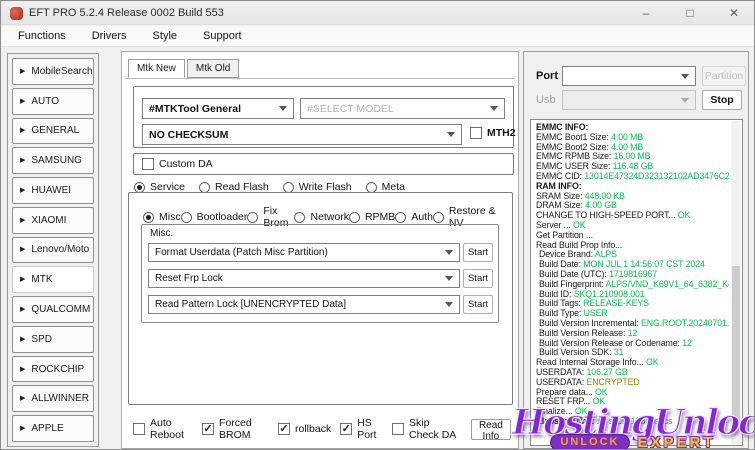 Image resolution: width=755 pixels, height=450 pixels. What do you see at coordinates (222, 36) in the screenshot?
I see `menu-item-support: Support` at bounding box center [222, 36].